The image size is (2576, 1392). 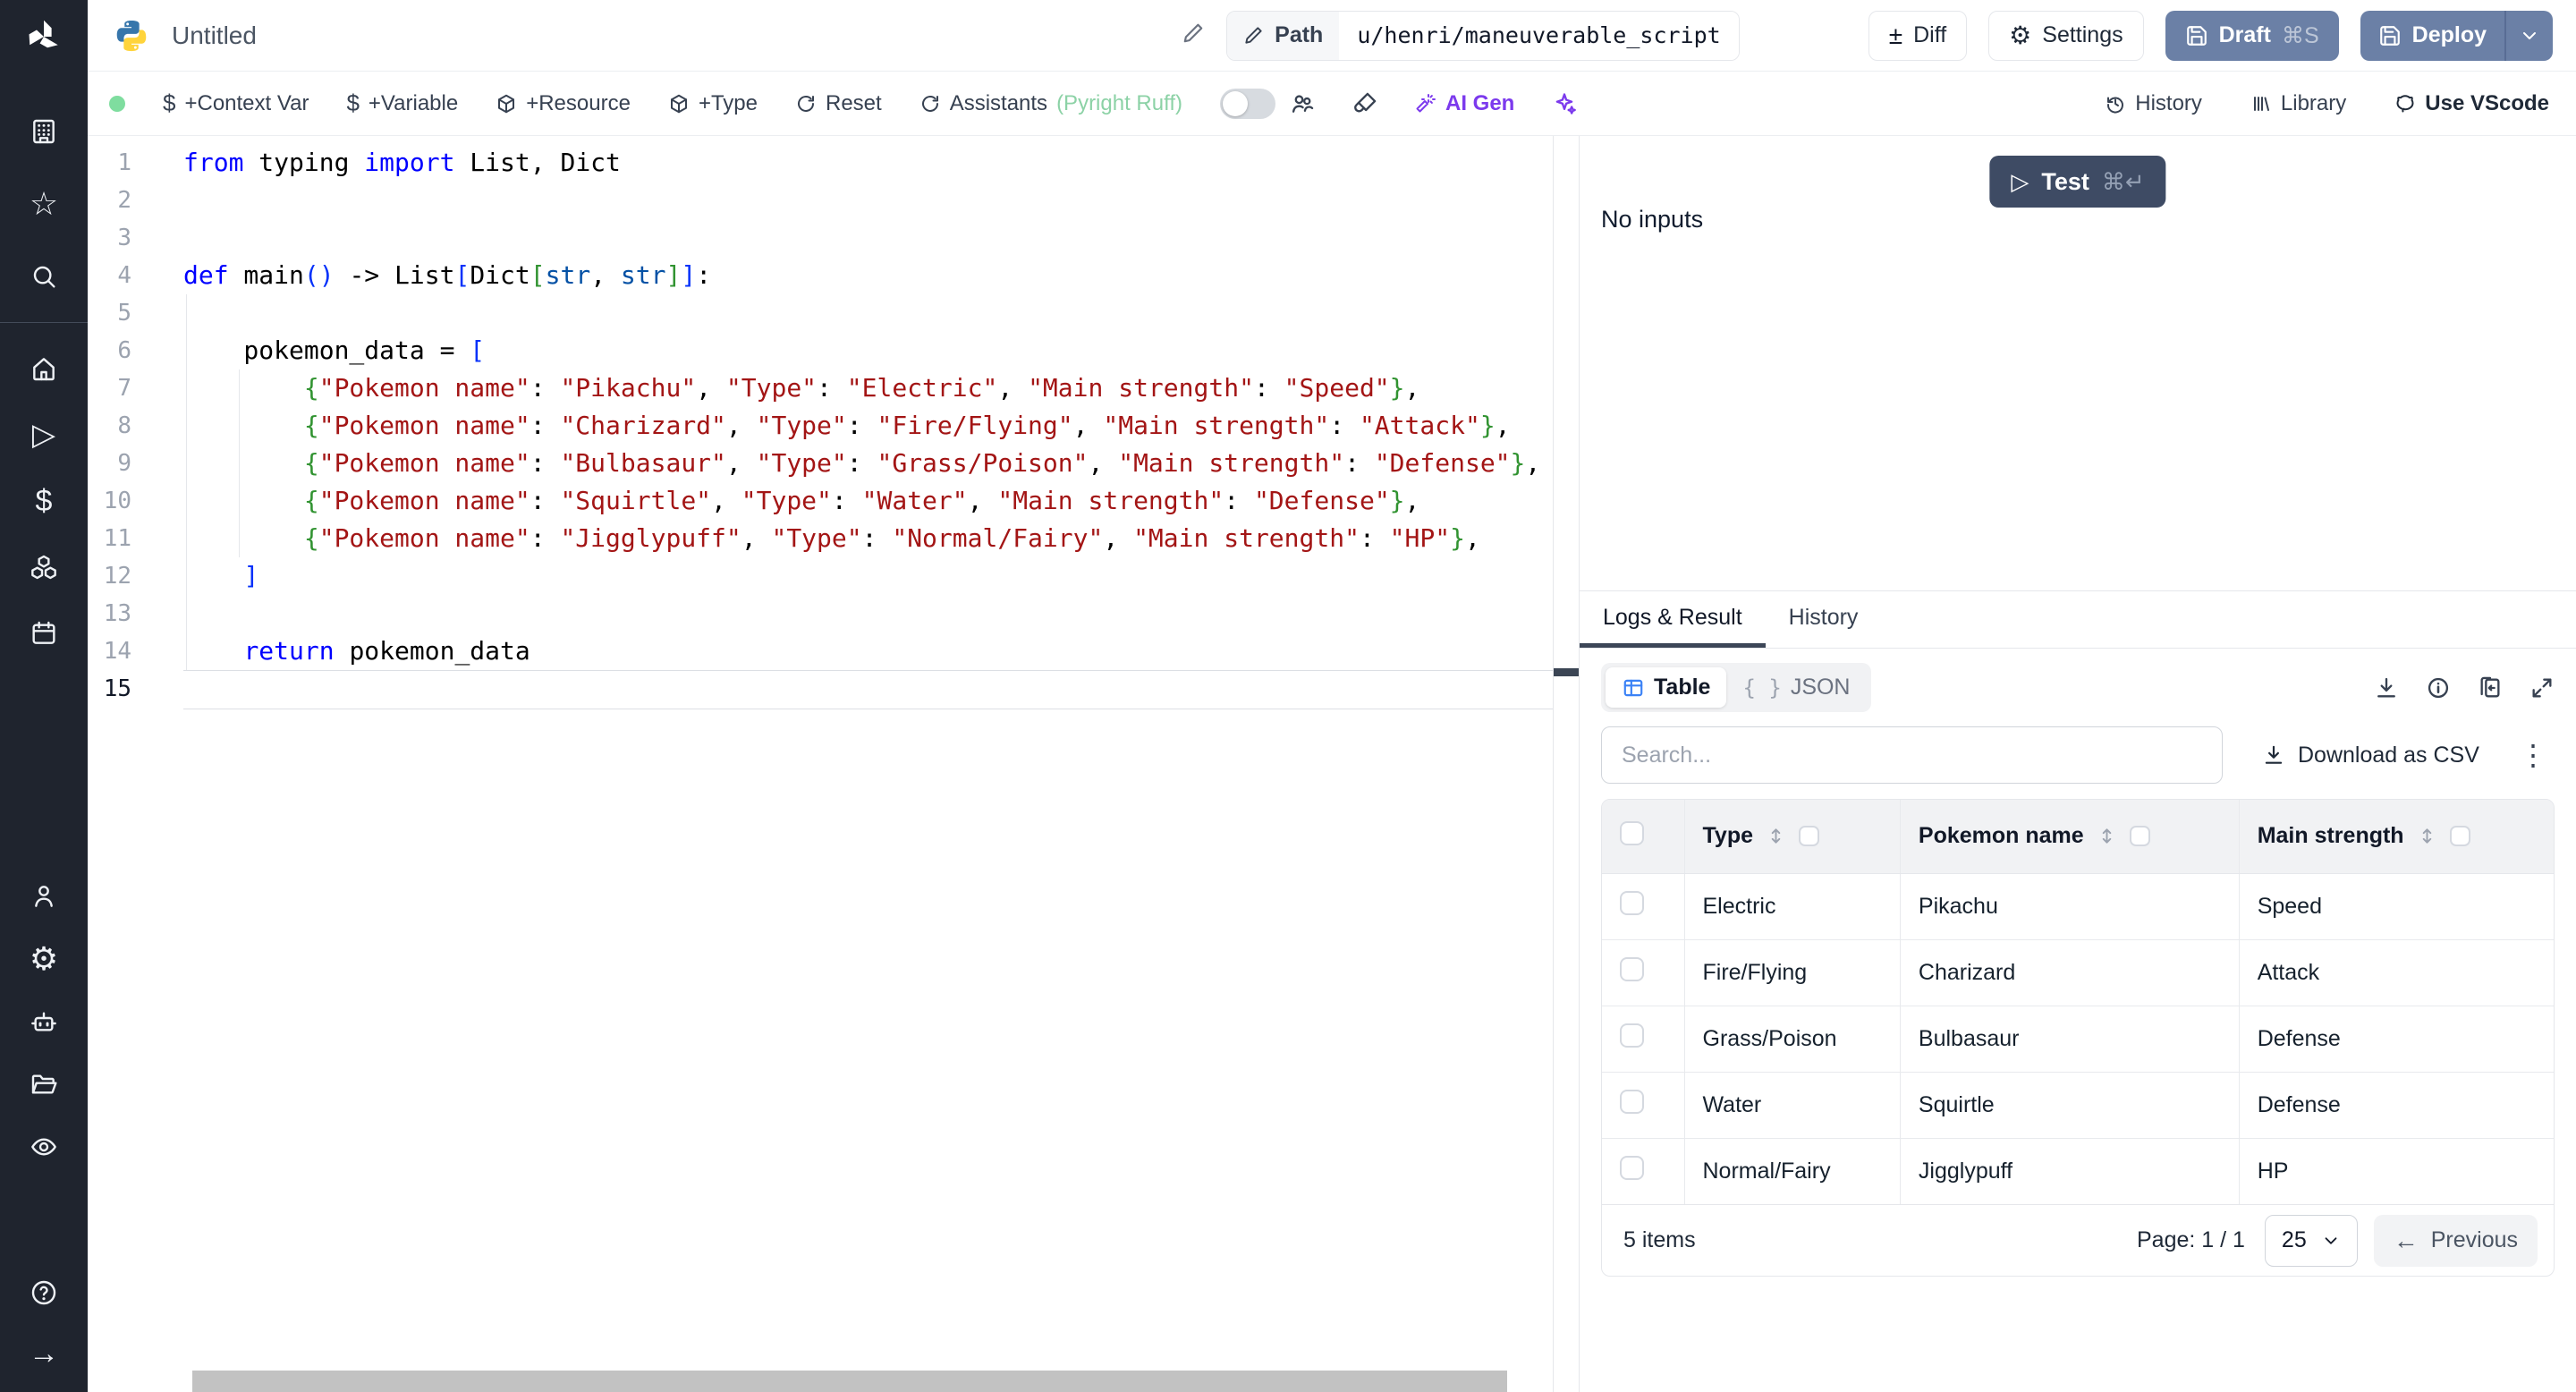 What do you see at coordinates (2533, 755) in the screenshot?
I see `more-options-kebab-icon: ⋮` at bounding box center [2533, 755].